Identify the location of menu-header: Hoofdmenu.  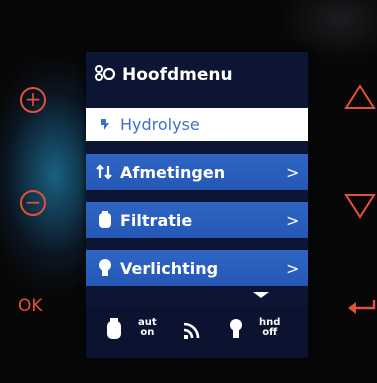
(197, 75).